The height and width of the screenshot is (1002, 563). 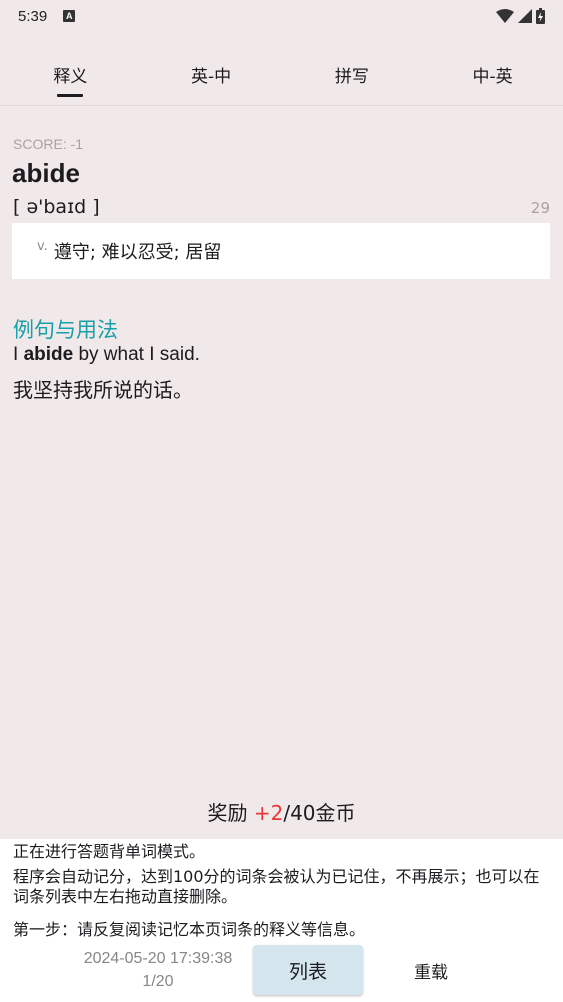 I want to click on status-icons, so click(x=520, y=16).